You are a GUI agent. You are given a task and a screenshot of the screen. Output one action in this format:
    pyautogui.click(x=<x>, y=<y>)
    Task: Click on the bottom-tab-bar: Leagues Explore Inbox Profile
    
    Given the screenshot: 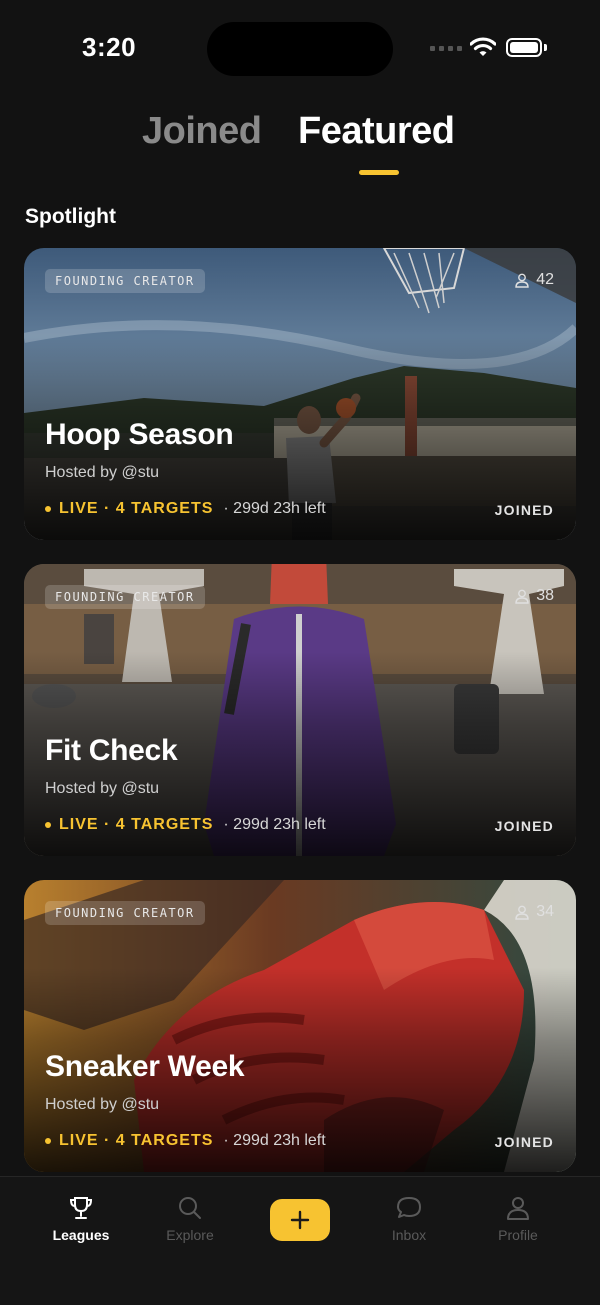 What is the action you would take?
    pyautogui.click(x=300, y=1240)
    